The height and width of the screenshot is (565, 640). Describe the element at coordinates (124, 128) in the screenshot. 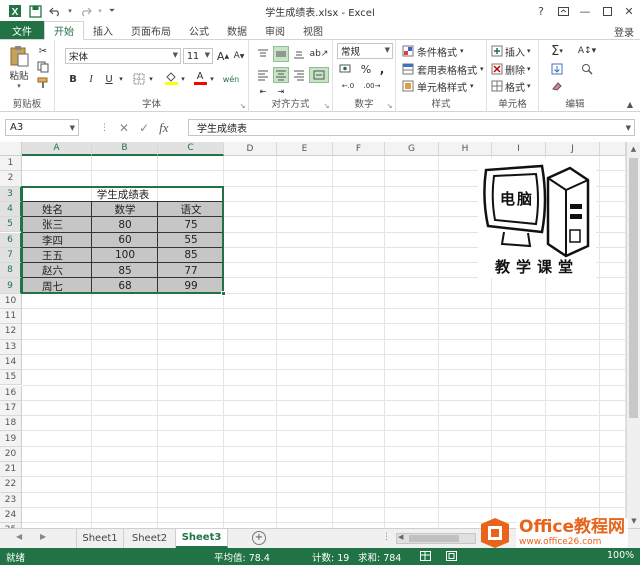

I see `cancel-icon: ✕` at that location.